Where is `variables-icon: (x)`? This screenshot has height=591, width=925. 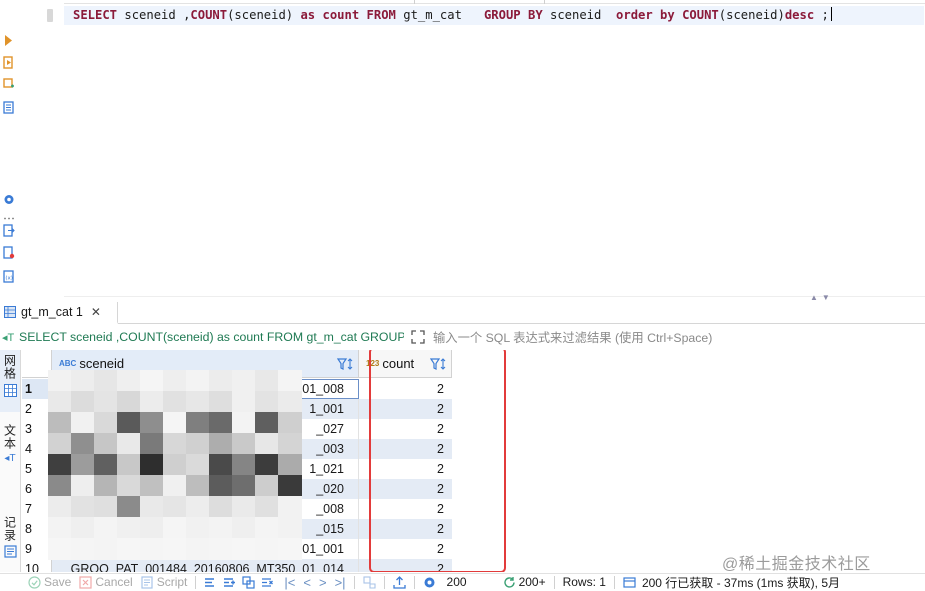
variables-icon: (x) is located at coordinates (9, 276).